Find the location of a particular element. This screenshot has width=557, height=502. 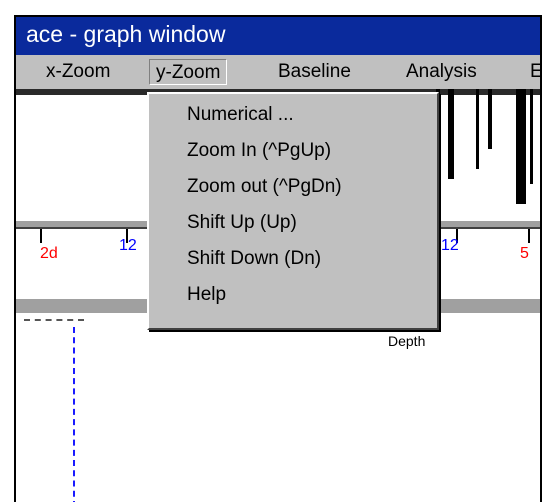

menu-e: E is located at coordinates (532, 72).